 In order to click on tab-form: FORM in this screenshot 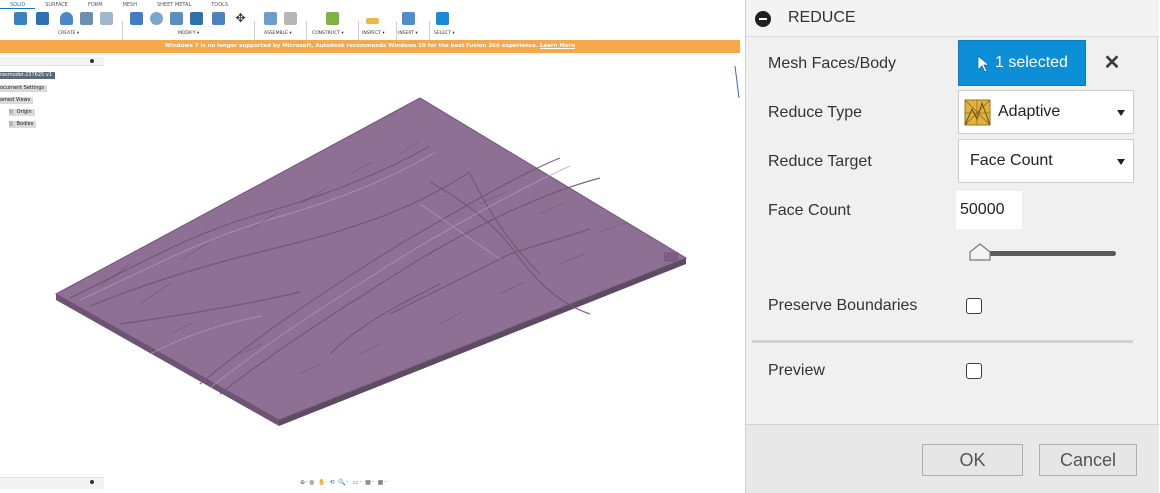, I will do `click(95, 4)`.